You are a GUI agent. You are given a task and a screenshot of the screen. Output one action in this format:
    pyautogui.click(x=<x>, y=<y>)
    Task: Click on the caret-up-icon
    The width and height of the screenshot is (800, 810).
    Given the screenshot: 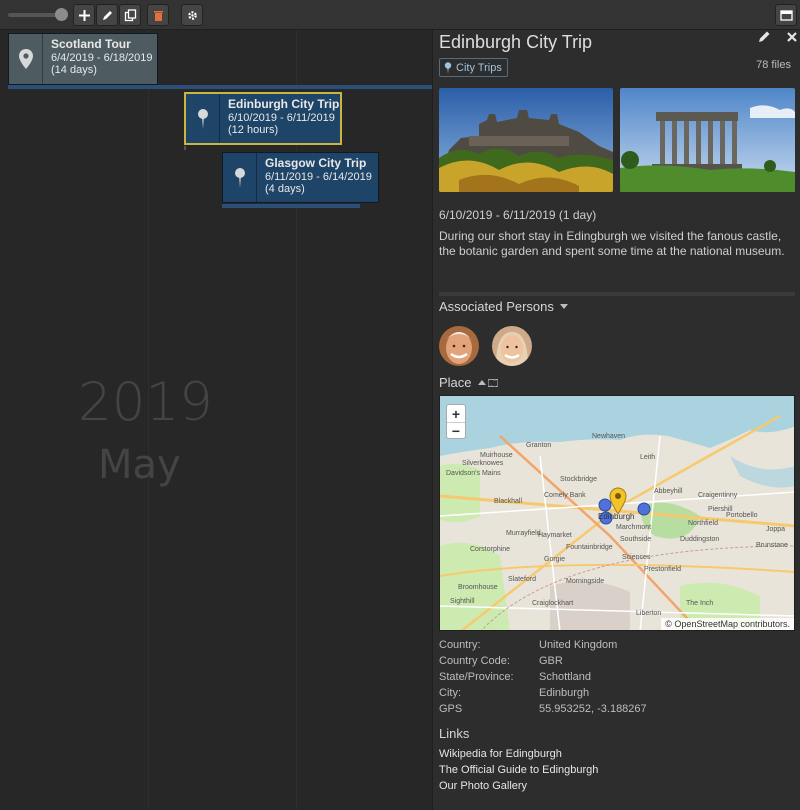 What is the action you would take?
    pyautogui.click(x=481, y=382)
    